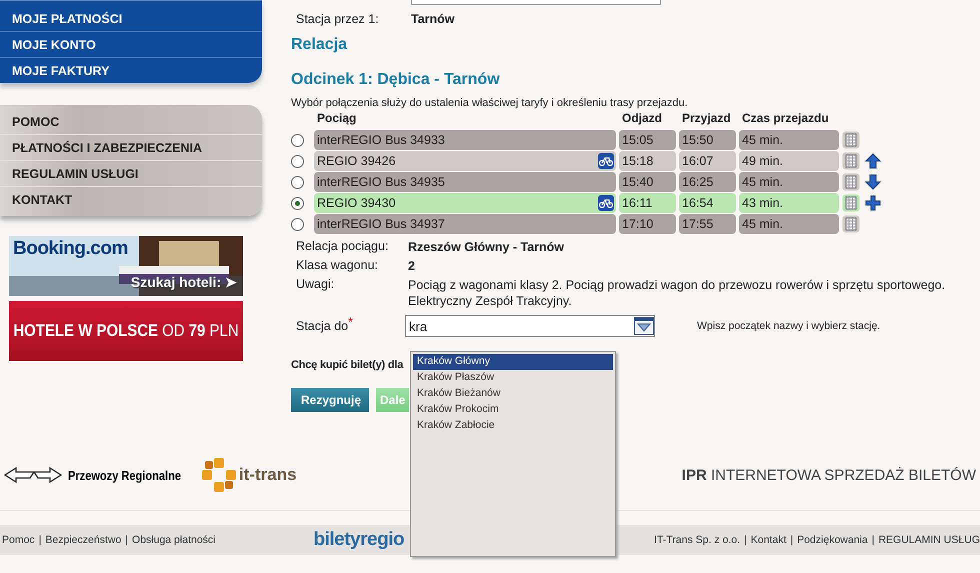 This screenshot has width=980, height=573. Describe the element at coordinates (829, 475) in the screenshot. I see `tagline: IPR INTERNETOWA SPRZEDAŻ BILETÓW` at that location.